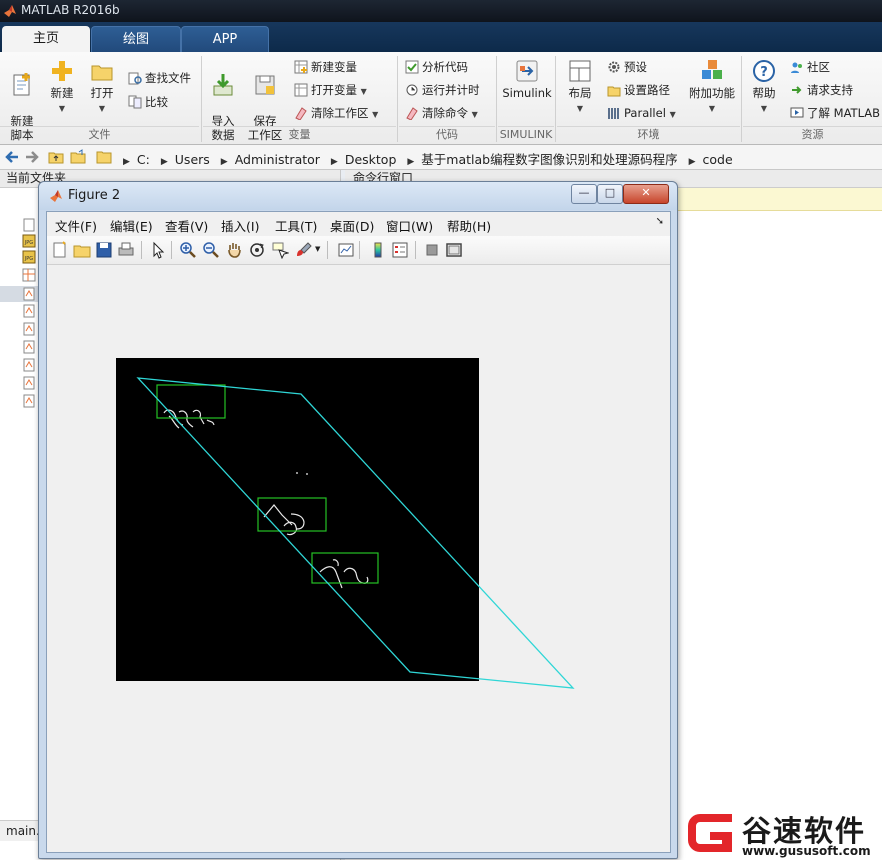 The image size is (882, 860). What do you see at coordinates (412, 113) in the screenshot?
I see `clear-commands-icon` at bounding box center [412, 113].